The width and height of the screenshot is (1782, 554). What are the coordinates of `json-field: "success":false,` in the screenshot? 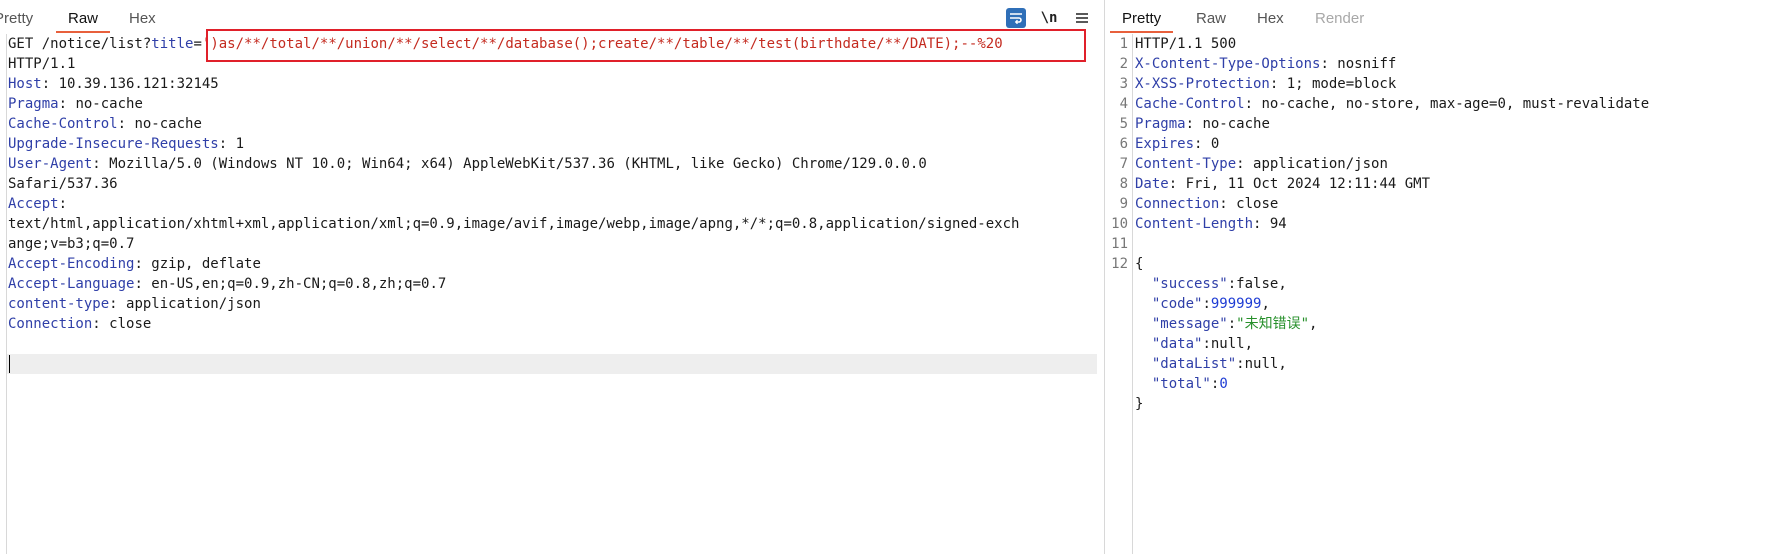 It's located at (1219, 284).